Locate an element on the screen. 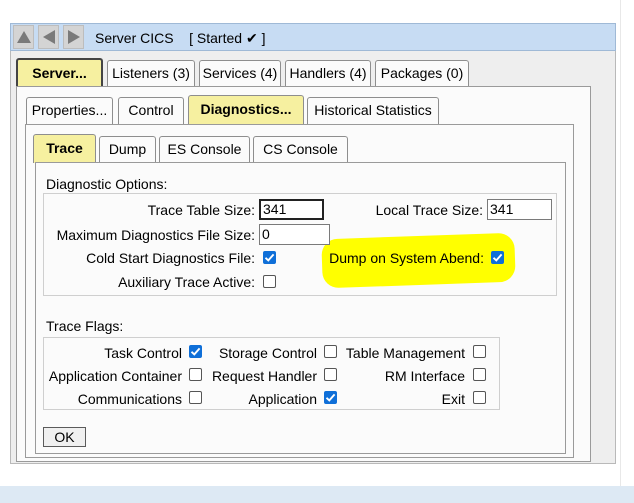 The image size is (634, 503). page-bottom-band is located at coordinates (317, 494).